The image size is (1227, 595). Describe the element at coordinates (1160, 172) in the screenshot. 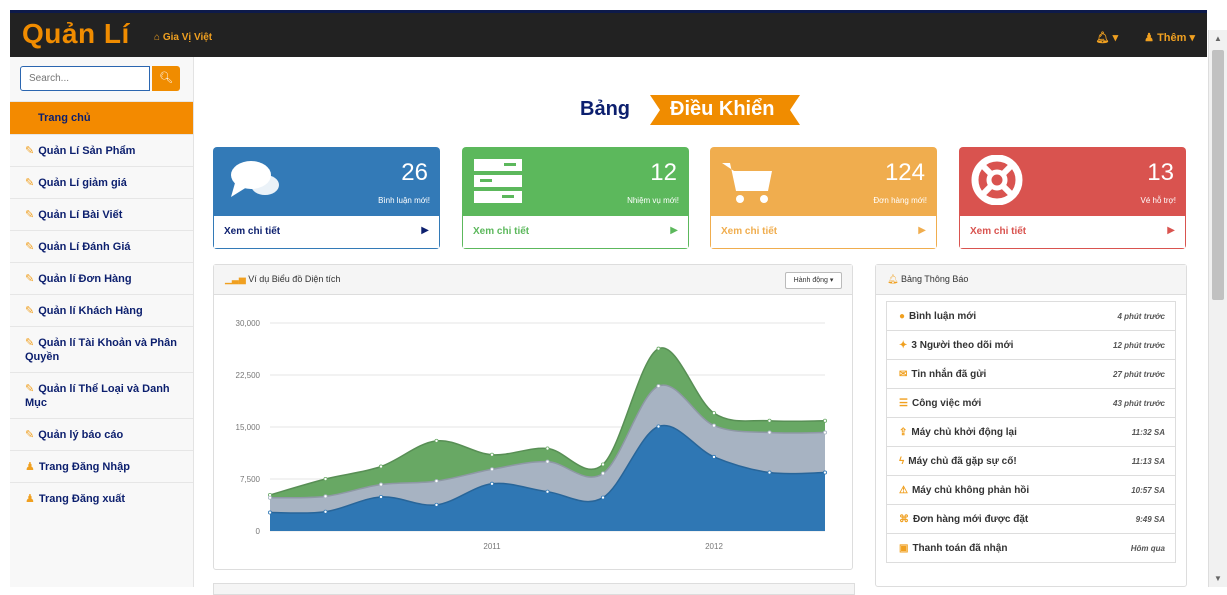

I see `stat-count: 13` at that location.